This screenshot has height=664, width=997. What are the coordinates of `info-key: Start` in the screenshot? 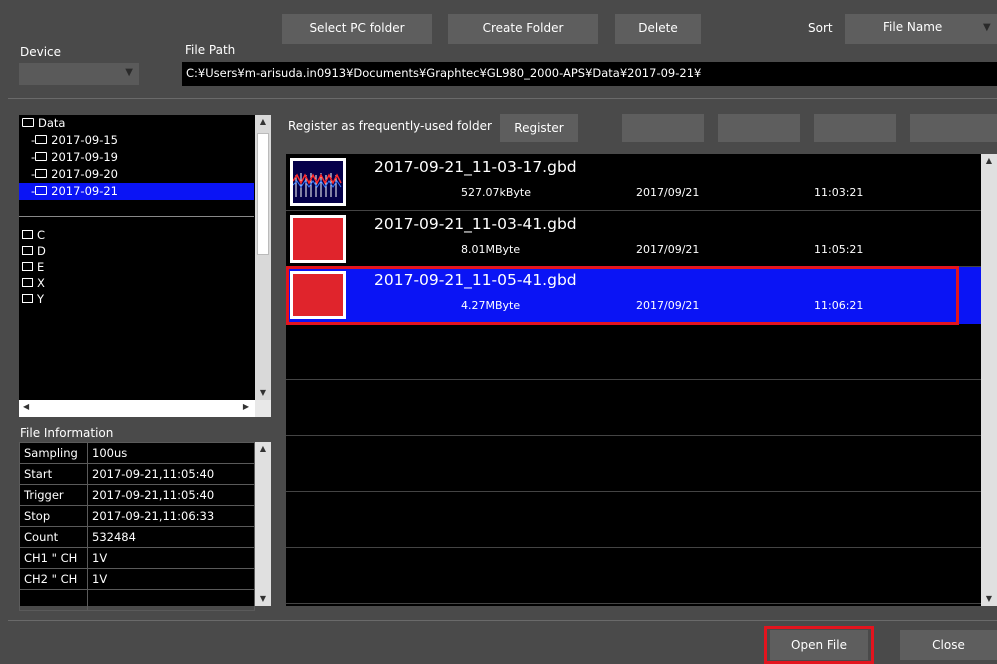 It's located at (53, 474).